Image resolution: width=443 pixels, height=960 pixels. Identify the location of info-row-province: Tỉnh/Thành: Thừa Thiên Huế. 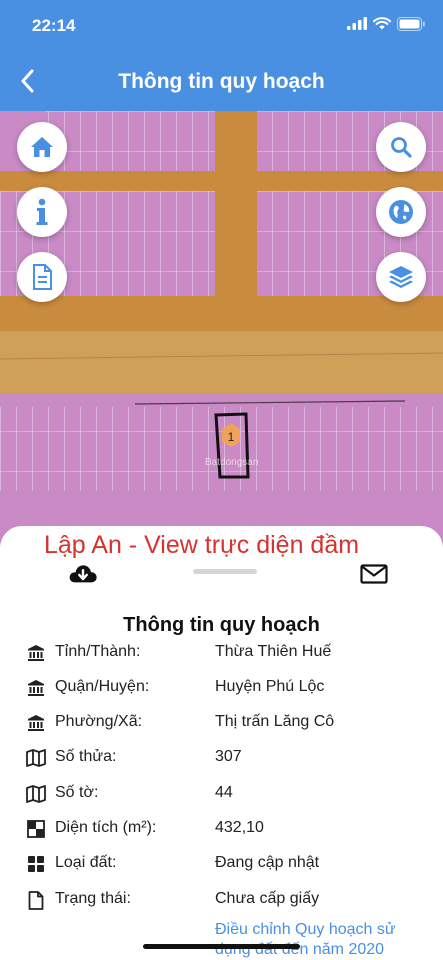
(221, 653).